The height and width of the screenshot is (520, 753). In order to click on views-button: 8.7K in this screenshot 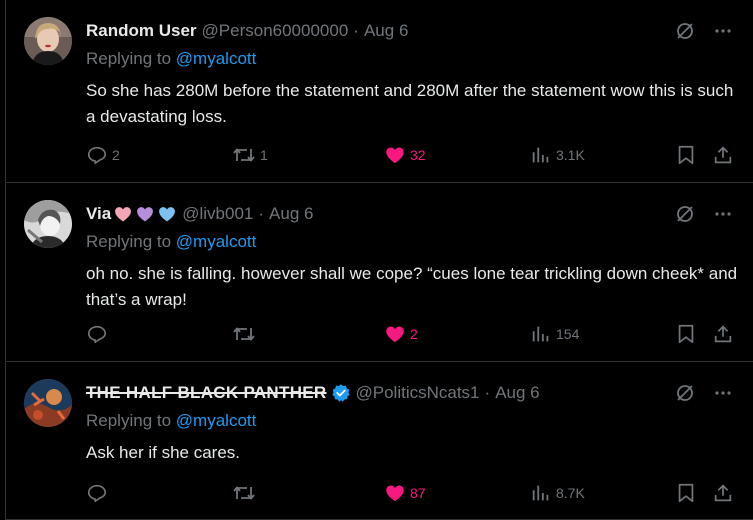, I will do `click(557, 493)`.